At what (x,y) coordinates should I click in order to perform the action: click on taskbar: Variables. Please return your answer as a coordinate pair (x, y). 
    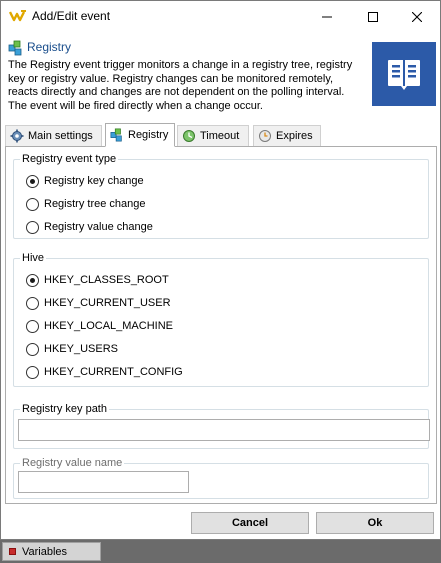
    Looking at the image, I should click on (220, 551).